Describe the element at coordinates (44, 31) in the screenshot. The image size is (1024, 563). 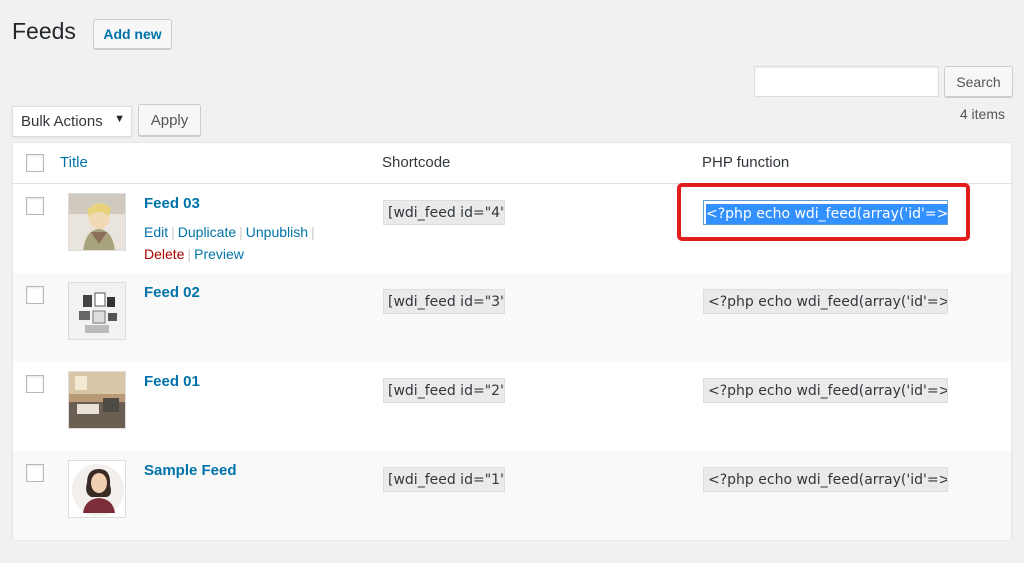
I see `page-title: Feeds` at that location.